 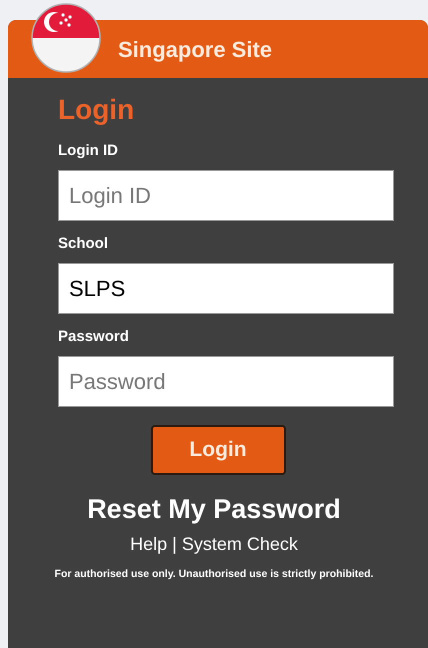 I want to click on input-field: SLPS, so click(x=226, y=288).